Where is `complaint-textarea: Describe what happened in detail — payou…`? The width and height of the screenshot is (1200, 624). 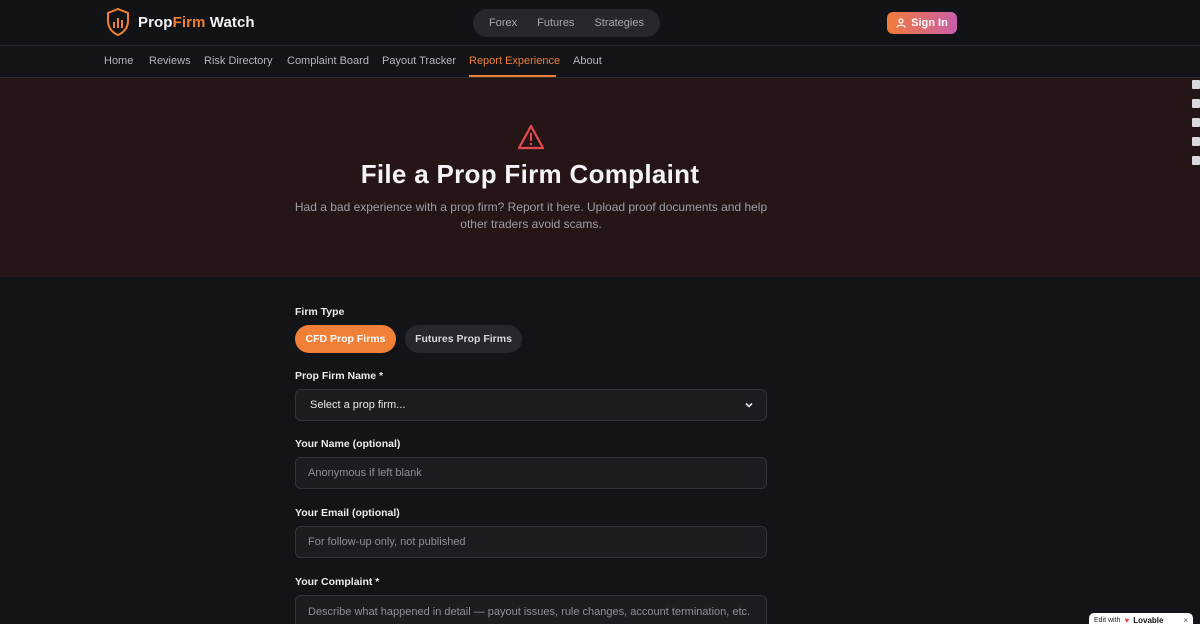 complaint-textarea: Describe what happened in detail — payou… is located at coordinates (531, 609).